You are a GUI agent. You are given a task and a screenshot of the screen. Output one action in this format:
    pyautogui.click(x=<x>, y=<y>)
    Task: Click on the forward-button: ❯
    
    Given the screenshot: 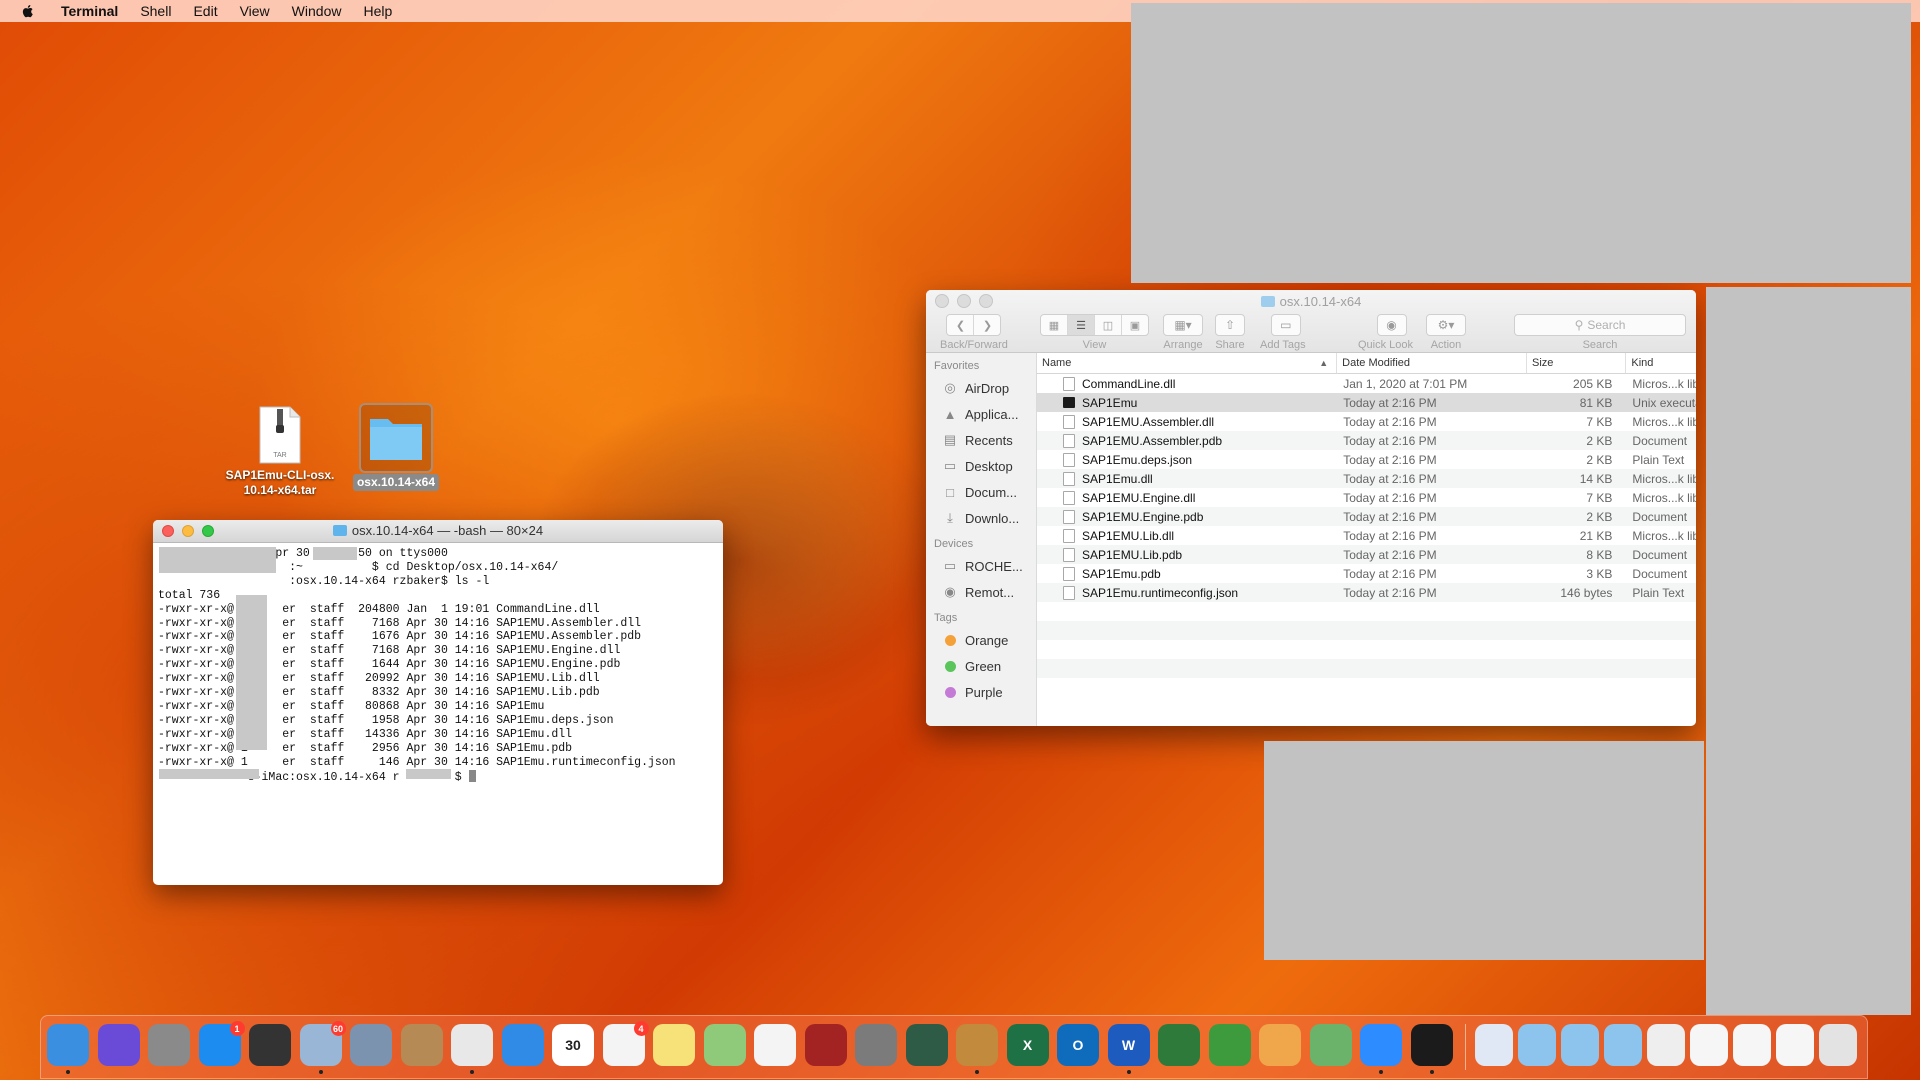 What is the action you would take?
    pyautogui.click(x=987, y=325)
    